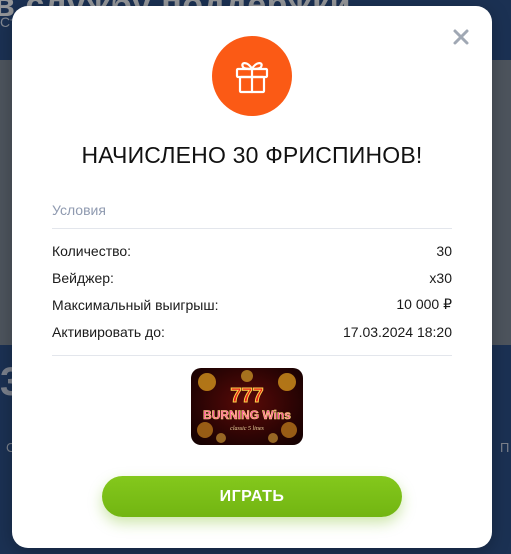 This screenshot has width=511, height=554. I want to click on condition-value: 10 000 ₽, so click(424, 304).